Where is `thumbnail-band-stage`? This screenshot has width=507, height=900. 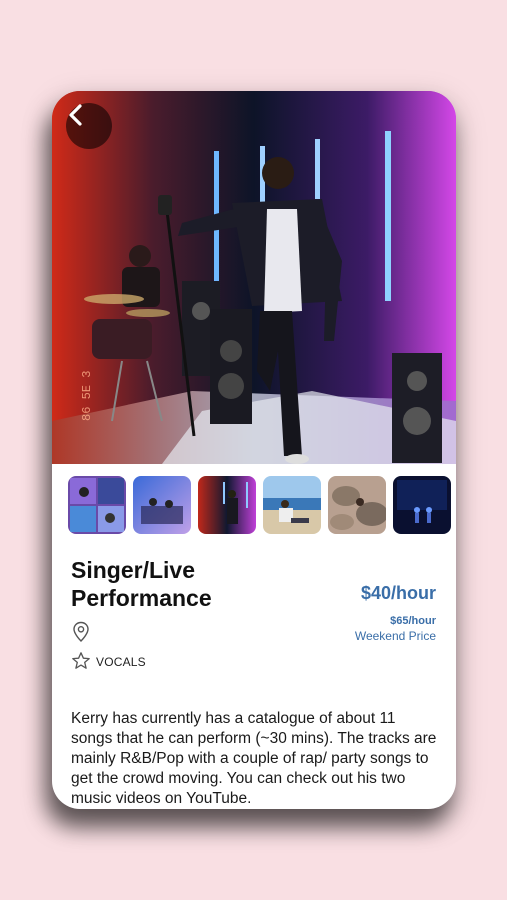
thumbnail-band-stage is located at coordinates (162, 505).